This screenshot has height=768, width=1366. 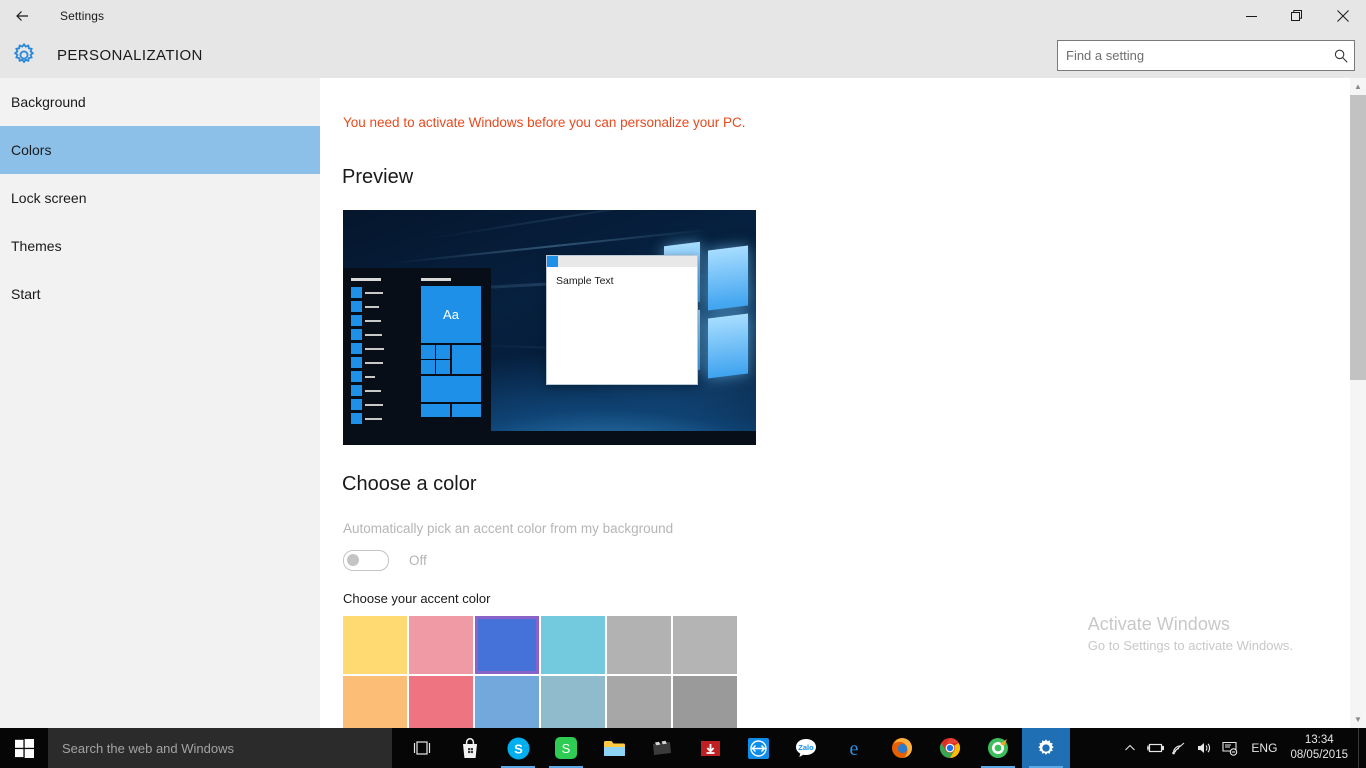 What do you see at coordinates (451, 410) in the screenshot?
I see `preview-tile-row` at bounding box center [451, 410].